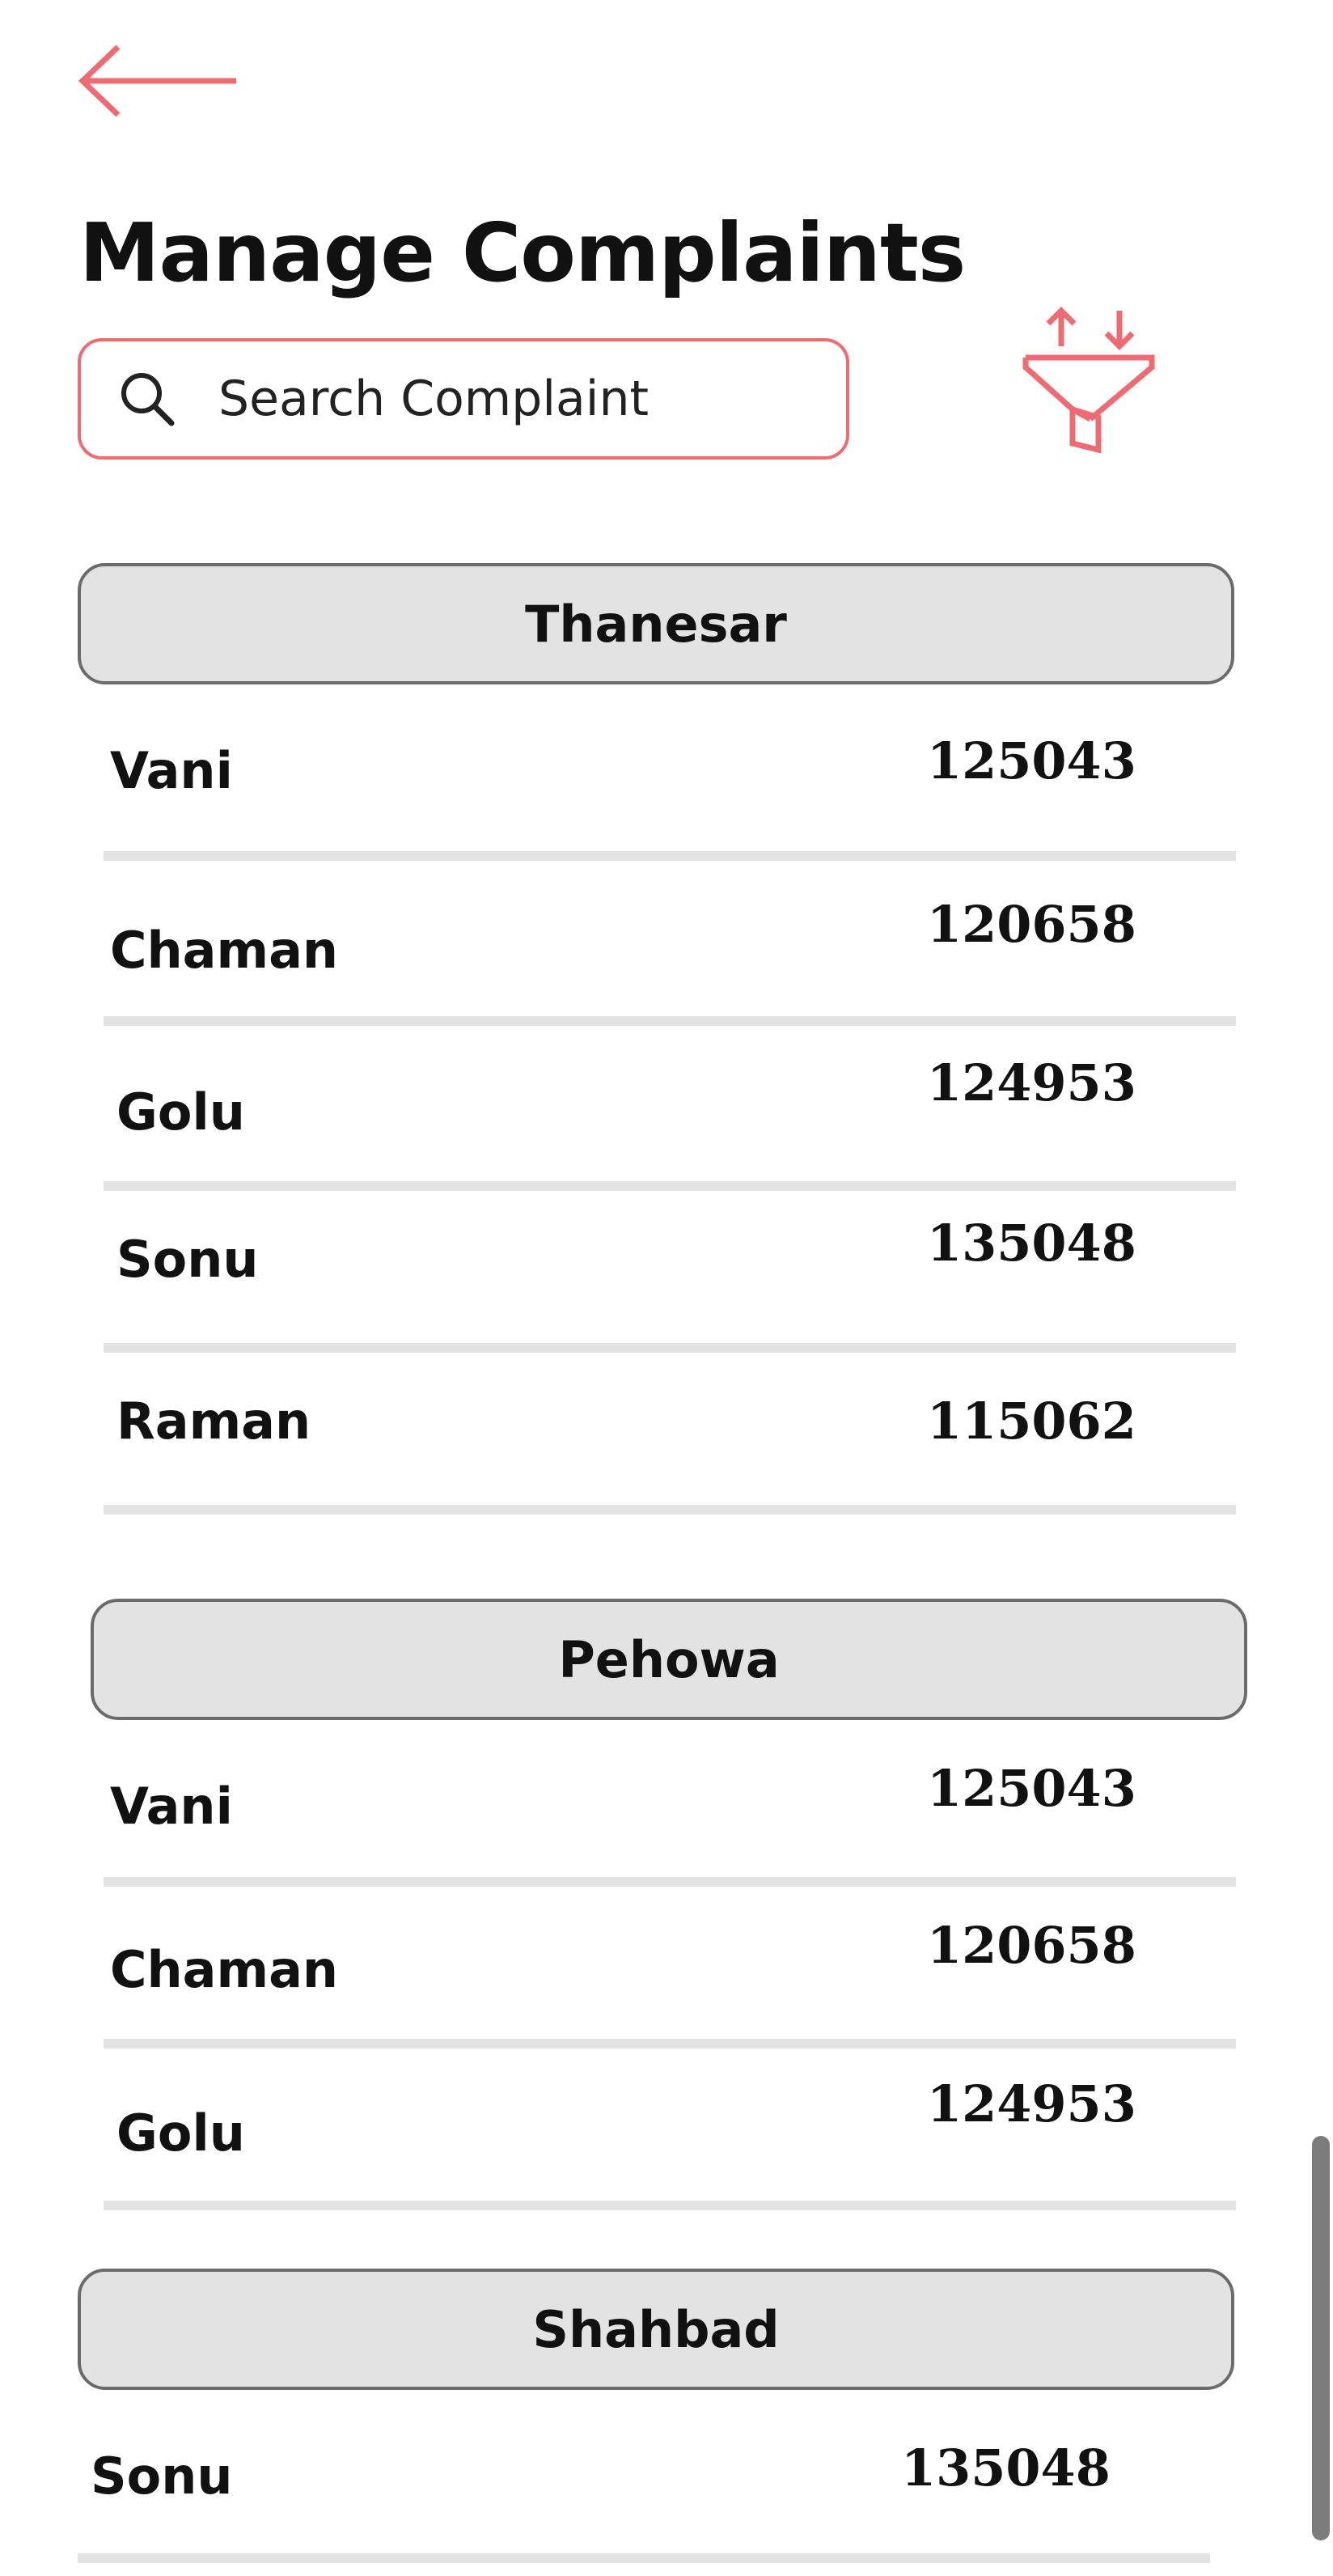  Describe the element at coordinates (656, 2329) in the screenshot. I see `group-header-shahbad: Shahbad` at that location.